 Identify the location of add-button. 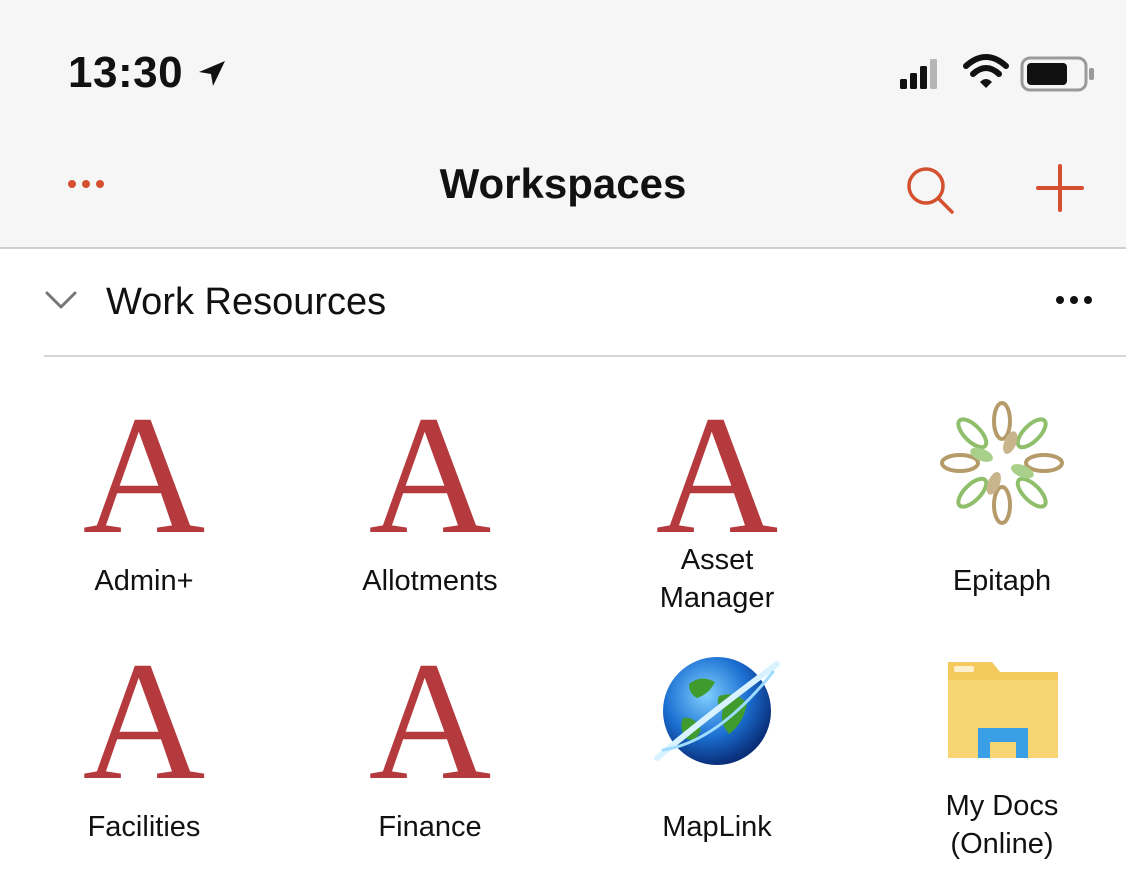
(1060, 188).